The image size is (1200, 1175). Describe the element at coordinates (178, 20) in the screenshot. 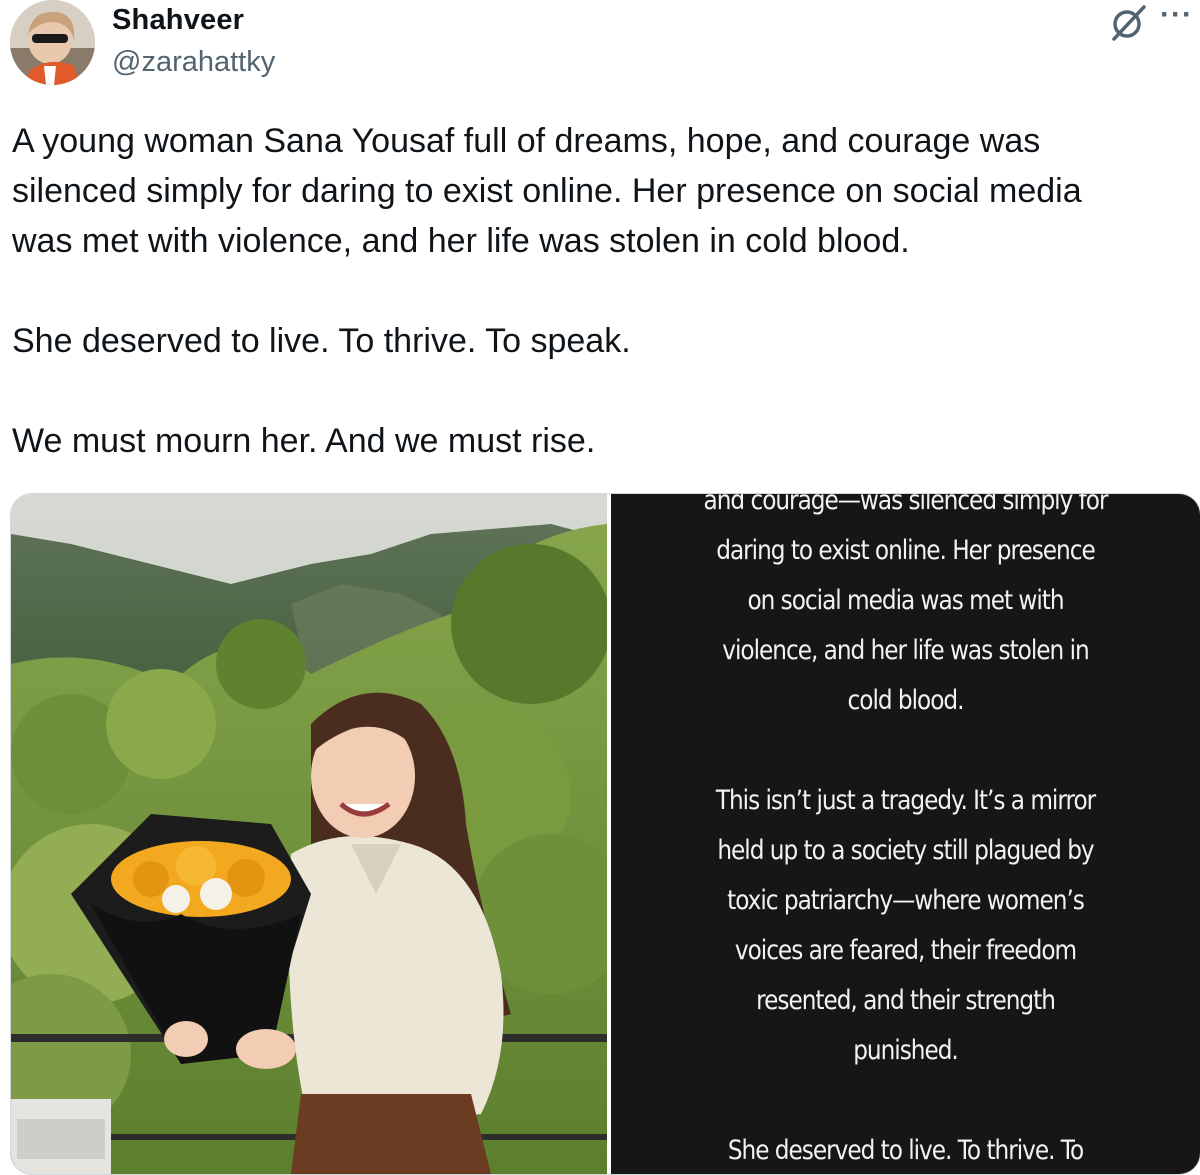

I see `author-name: Shahveer` at that location.